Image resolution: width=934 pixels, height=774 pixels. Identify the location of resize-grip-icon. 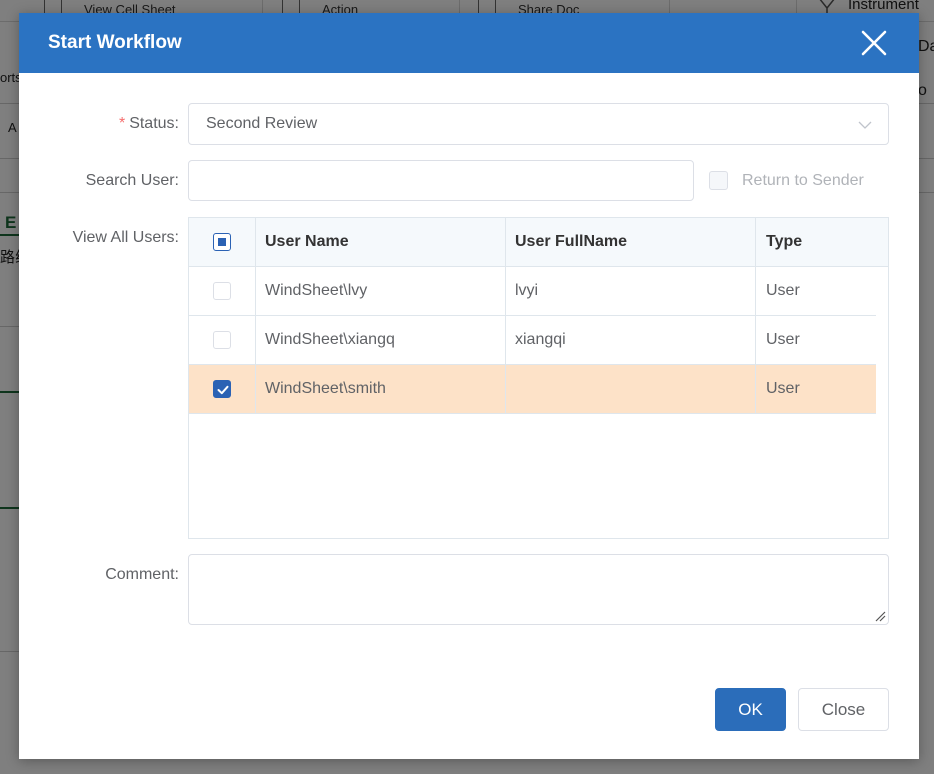
(880, 616).